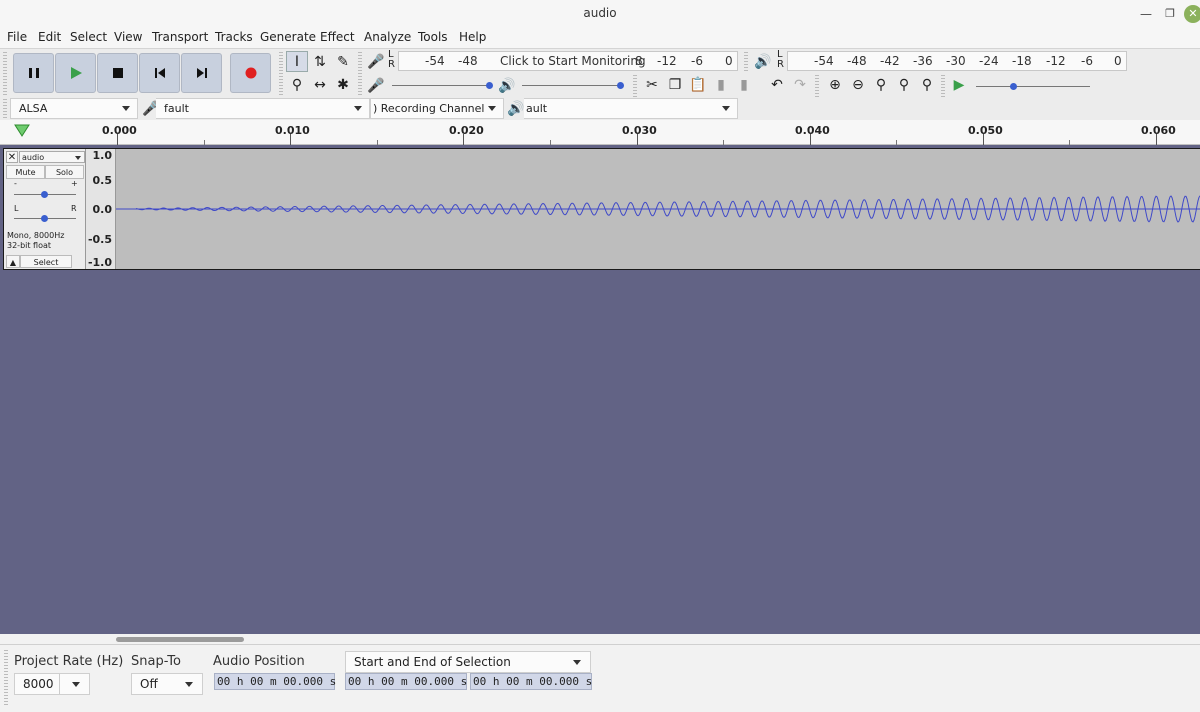 Image resolution: width=1200 pixels, height=712 pixels. What do you see at coordinates (46, 261) in the screenshot?
I see `track-select-button: Select` at bounding box center [46, 261].